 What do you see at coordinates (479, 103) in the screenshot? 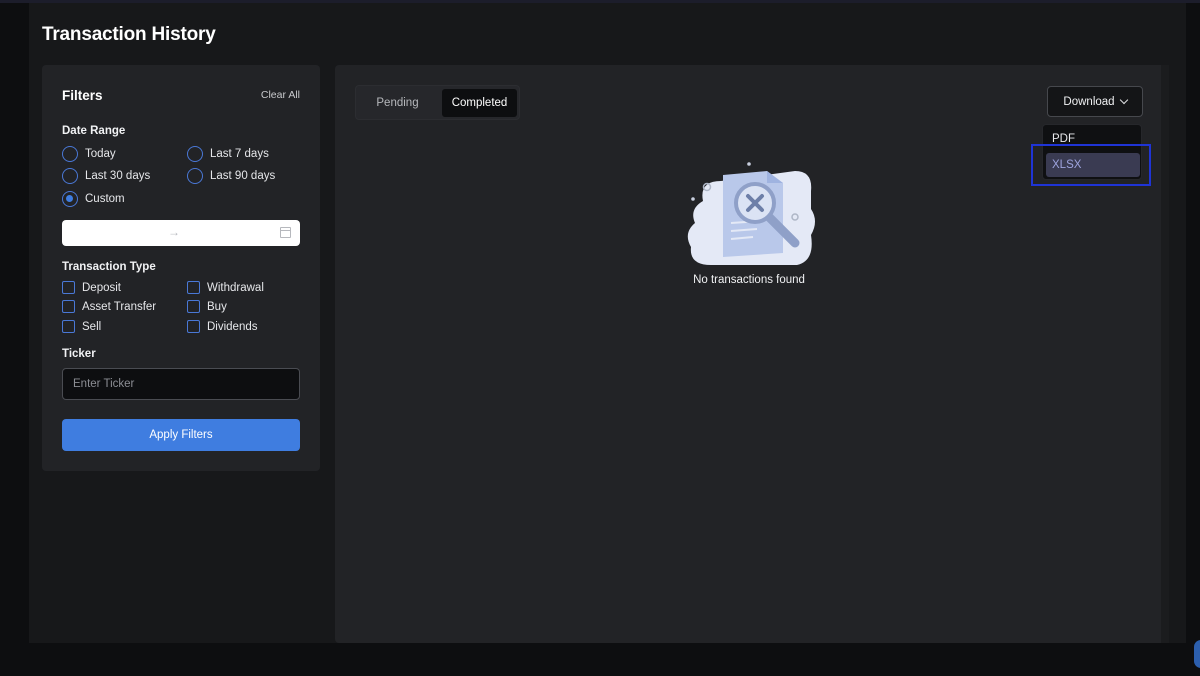
I see `tab-completed: Completed` at bounding box center [479, 103].